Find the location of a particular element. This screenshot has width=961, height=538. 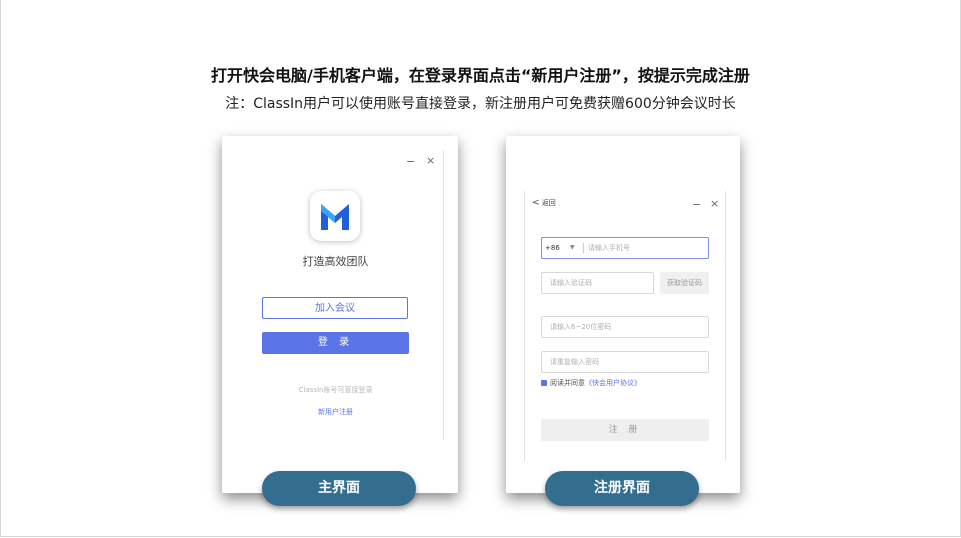

field-separator is located at coordinates (583, 248).